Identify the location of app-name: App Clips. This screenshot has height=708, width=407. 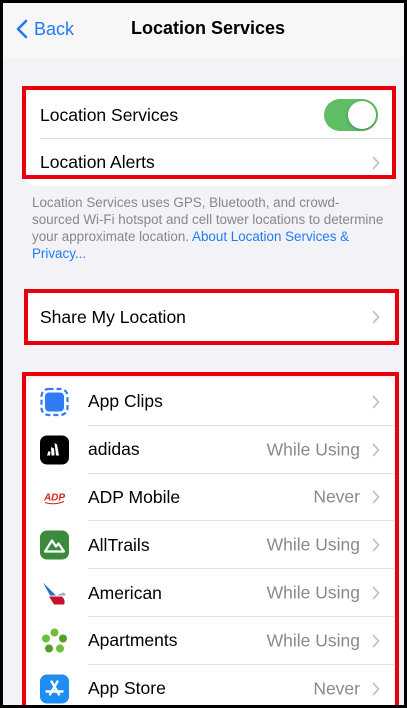
(125, 401).